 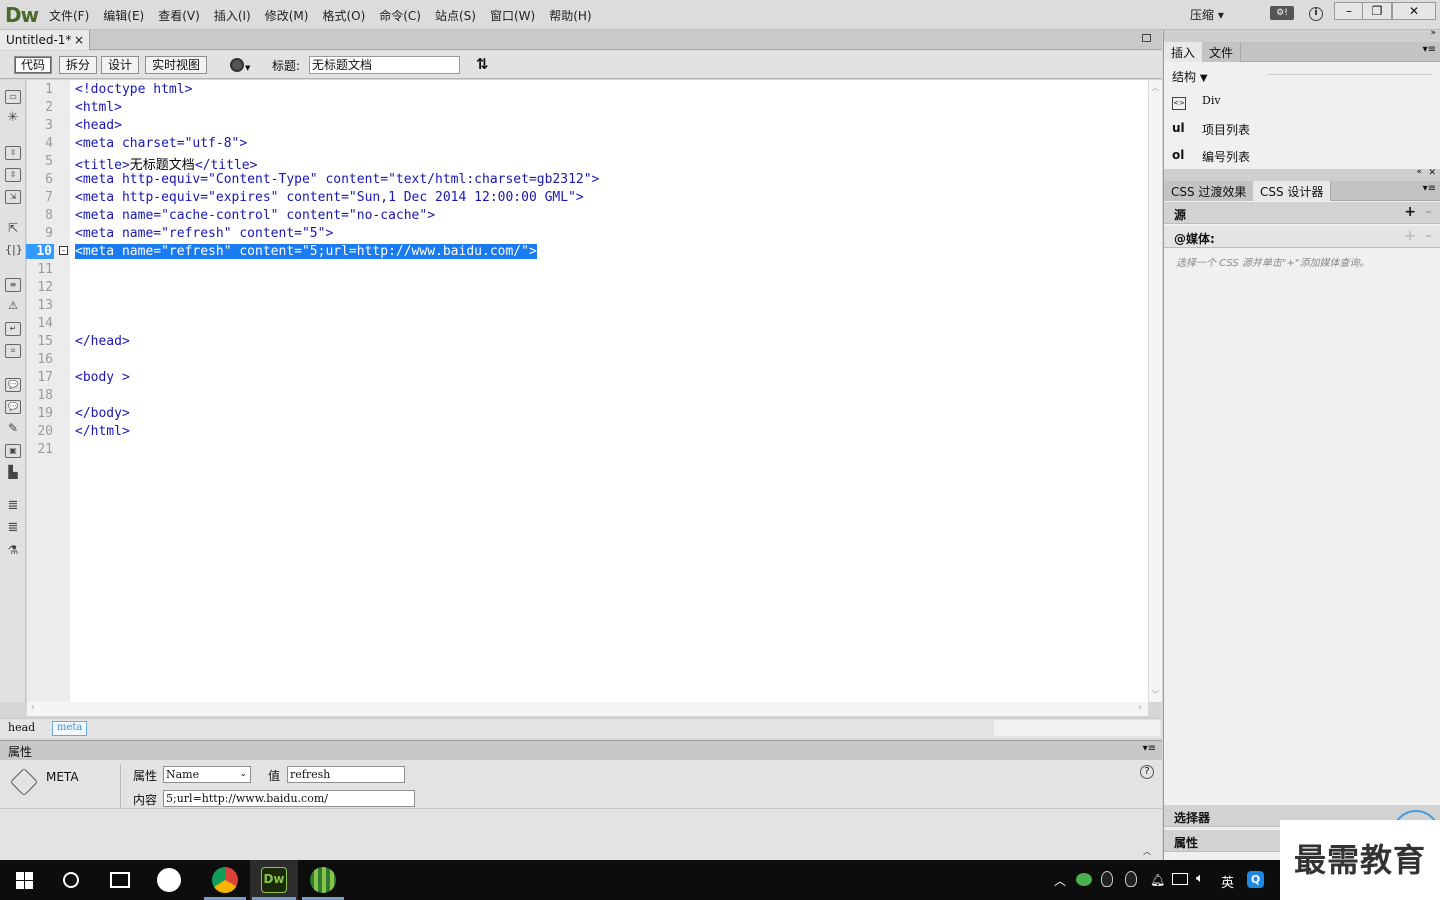 What do you see at coordinates (13, 118) in the screenshot?
I see `show-code-navigator-icon: ✳` at bounding box center [13, 118].